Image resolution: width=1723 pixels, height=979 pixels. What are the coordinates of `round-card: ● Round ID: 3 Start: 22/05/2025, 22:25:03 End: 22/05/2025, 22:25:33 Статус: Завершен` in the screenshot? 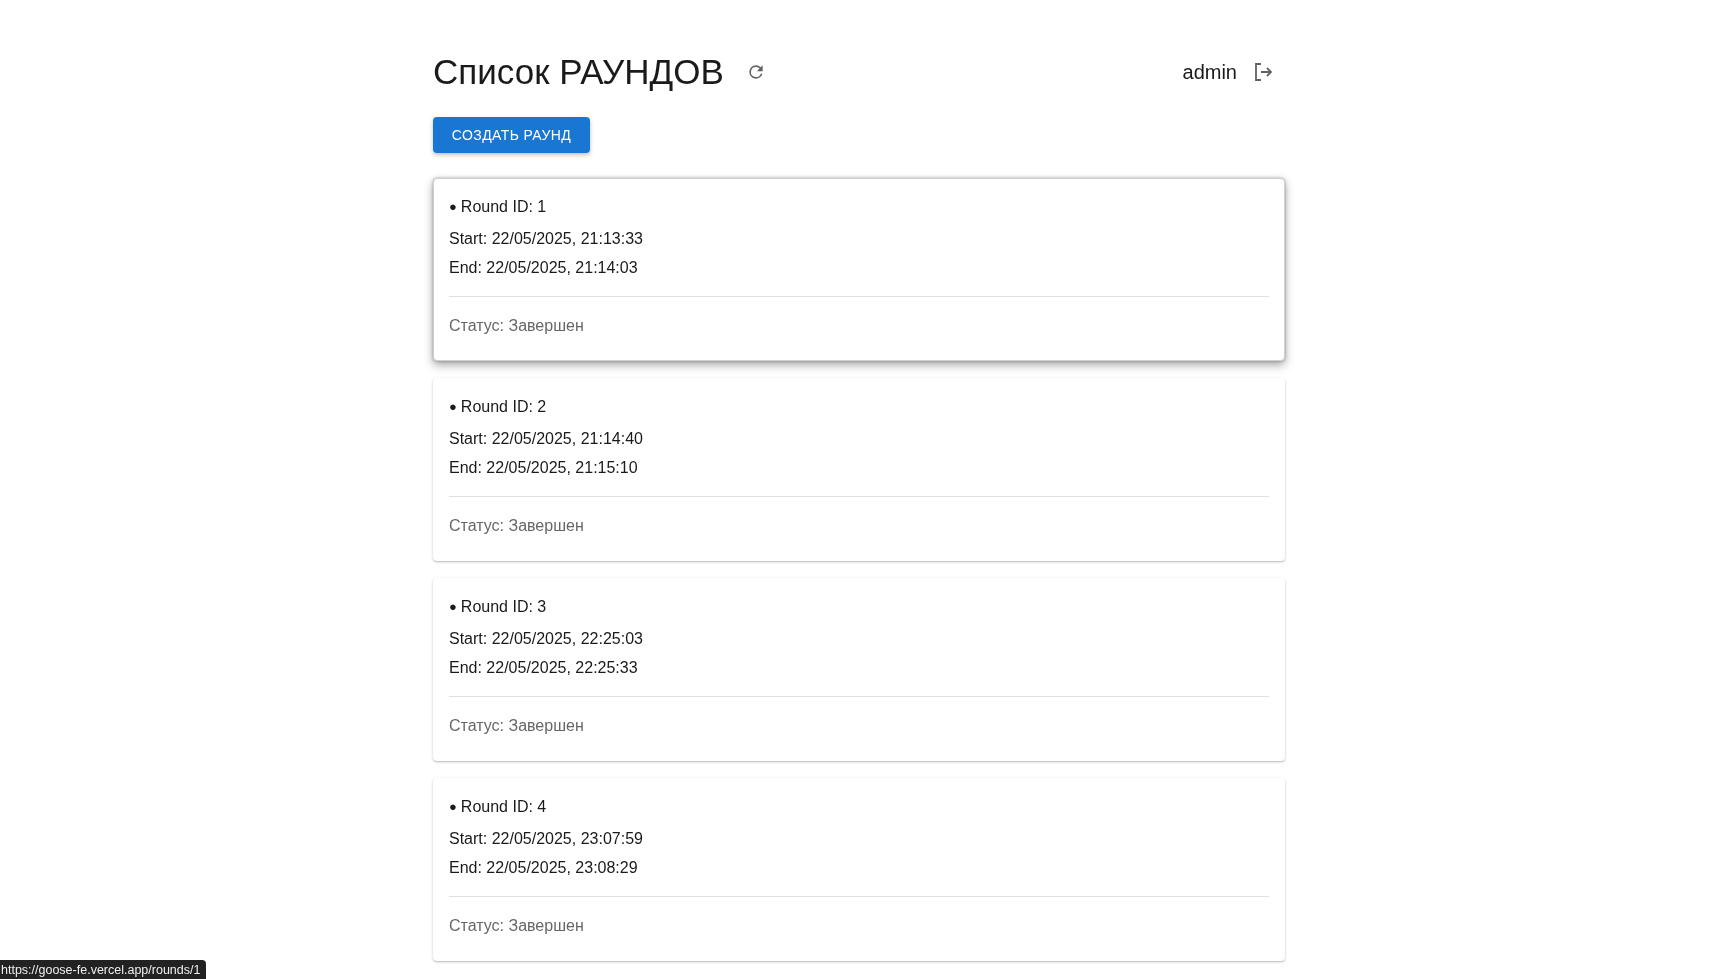 It's located at (859, 669).